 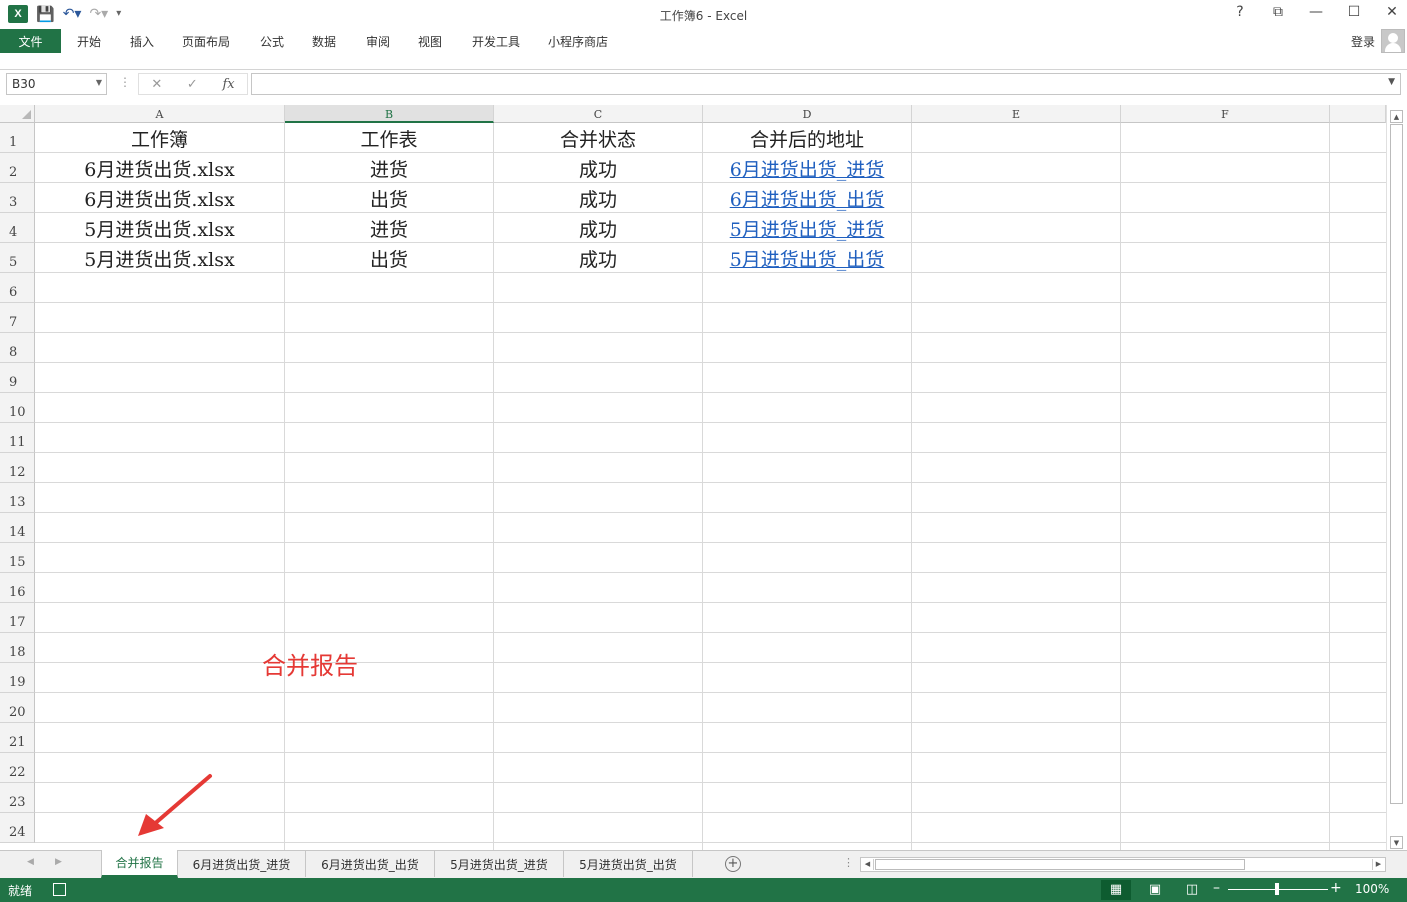 I want to click on row-header: 16, so click(x=17, y=588).